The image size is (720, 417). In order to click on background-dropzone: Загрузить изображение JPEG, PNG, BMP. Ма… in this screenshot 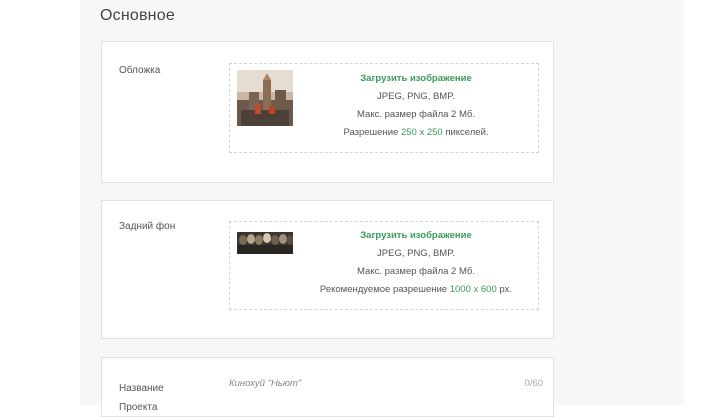, I will do `click(384, 265)`.